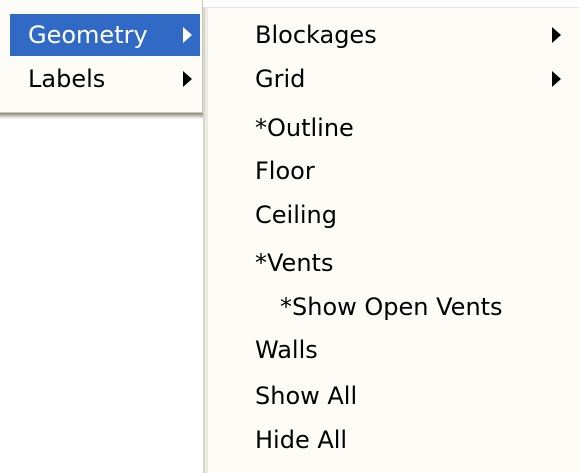 The height and width of the screenshot is (473, 579). What do you see at coordinates (294, 263) in the screenshot?
I see `submenu-item-label: *Vents` at bounding box center [294, 263].